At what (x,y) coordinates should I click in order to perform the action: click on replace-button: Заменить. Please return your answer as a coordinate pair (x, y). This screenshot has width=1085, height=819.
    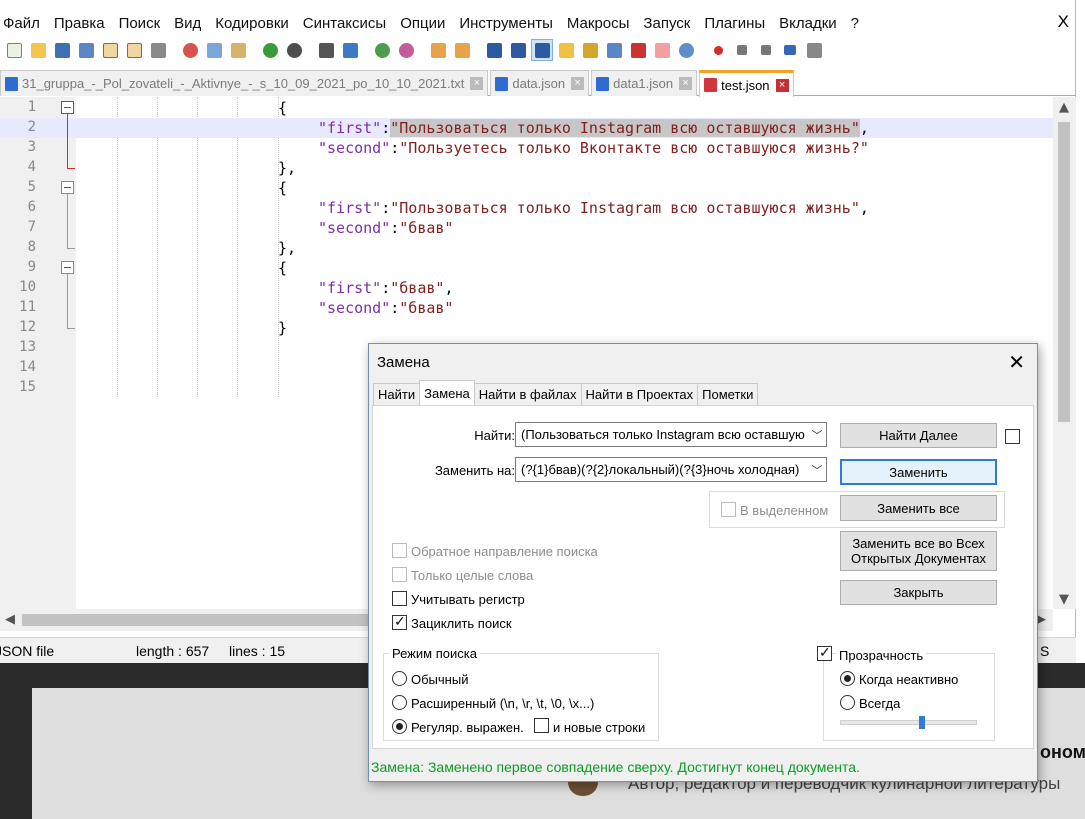
    Looking at the image, I should click on (918, 472).